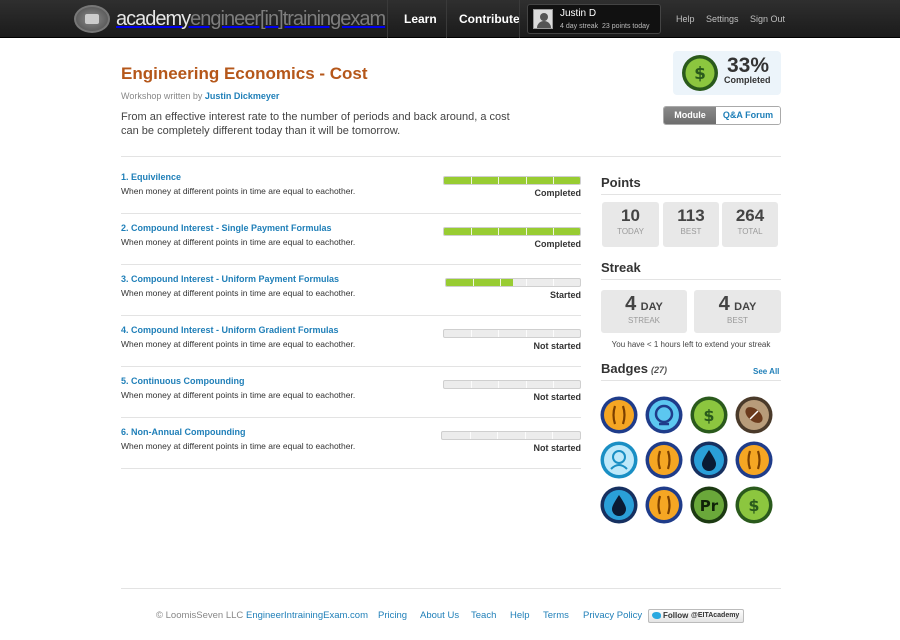  I want to click on module-progress-bar, so click(512, 384).